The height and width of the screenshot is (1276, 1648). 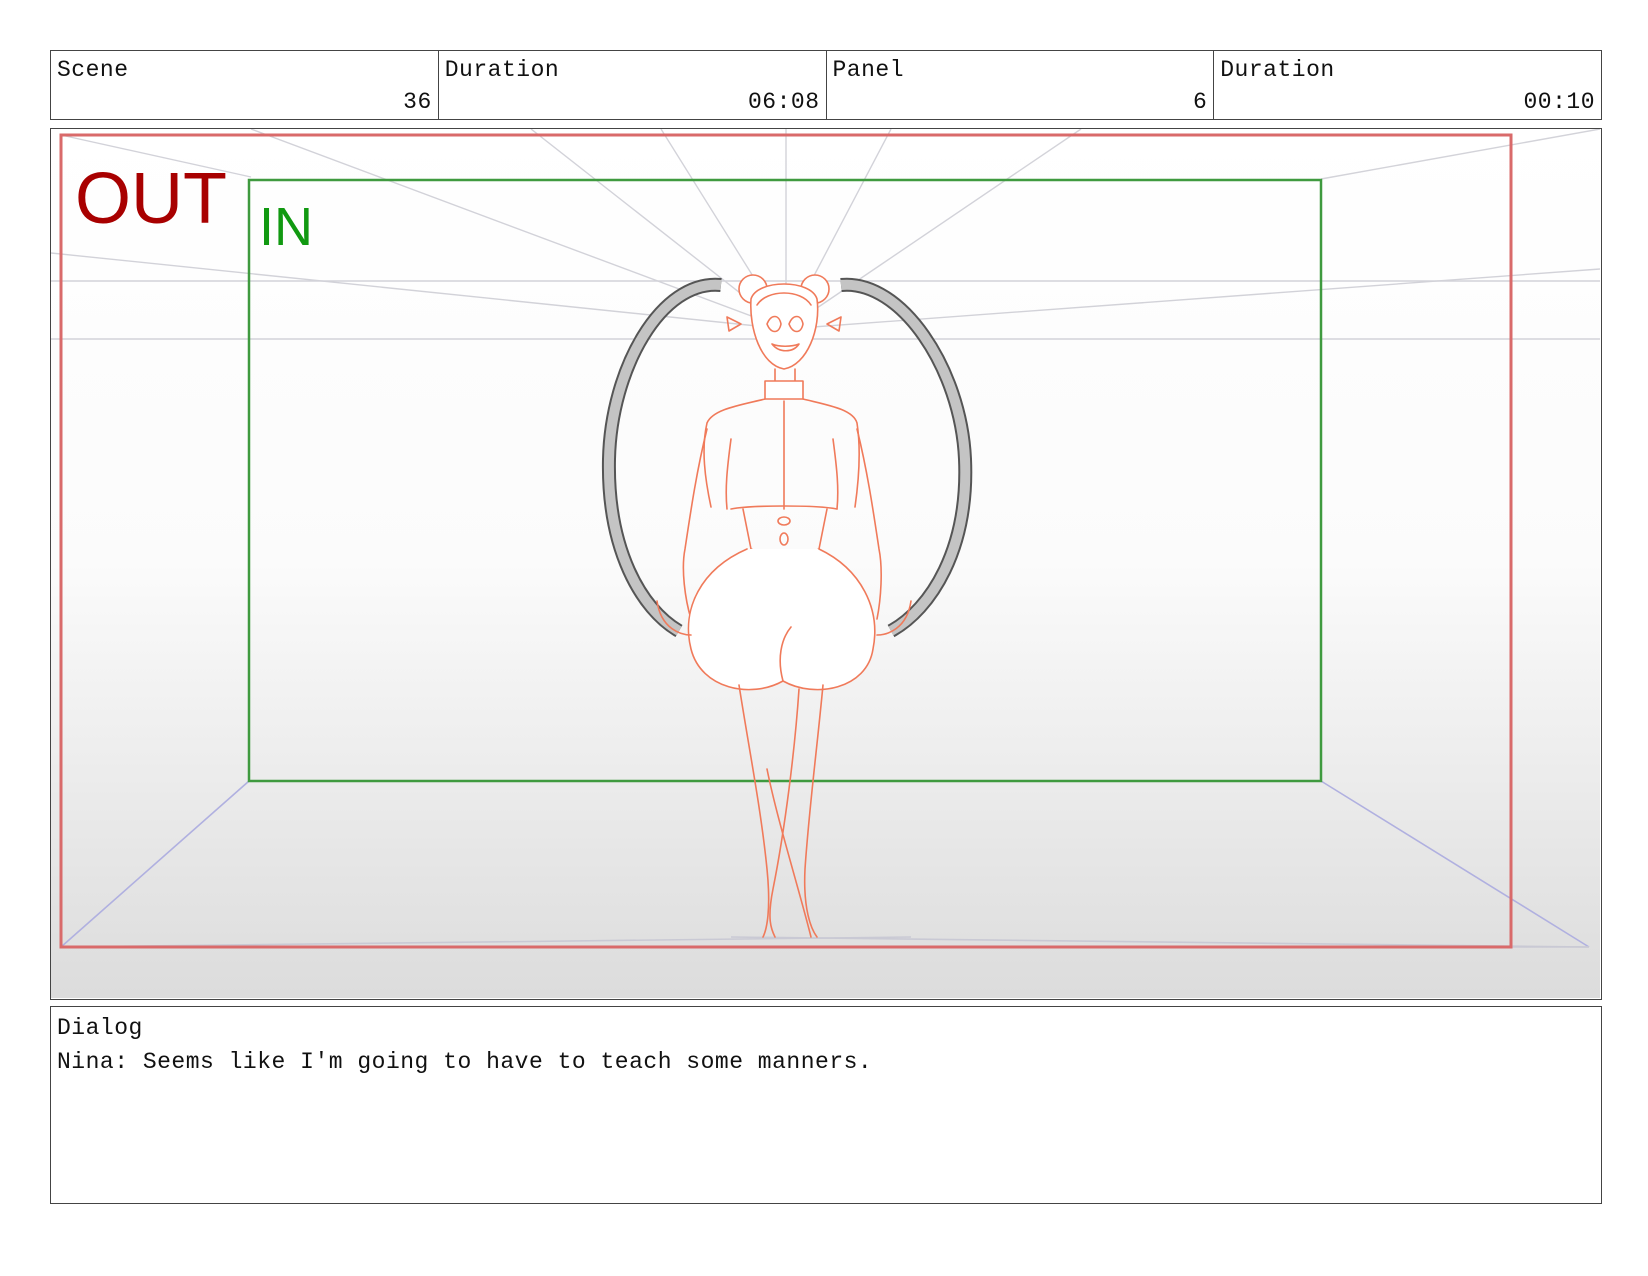 I want to click on panel-number: 6, so click(x=1200, y=102).